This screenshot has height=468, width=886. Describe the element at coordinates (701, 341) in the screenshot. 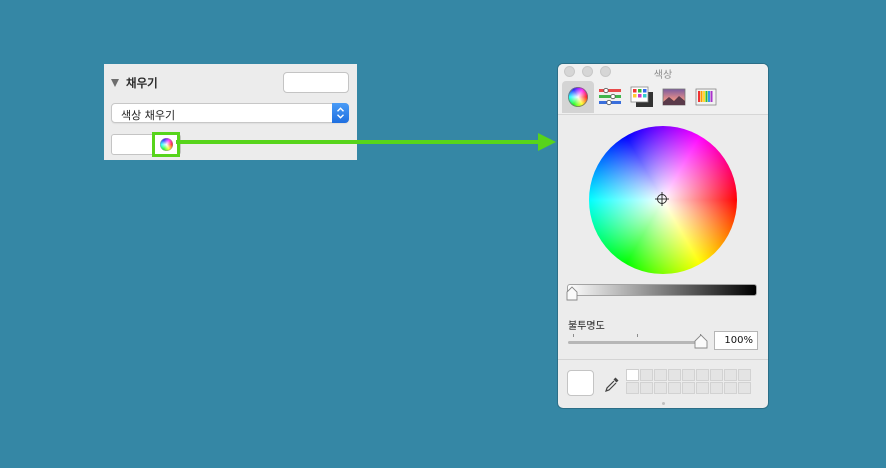

I see `opacity-slider-knob` at that location.